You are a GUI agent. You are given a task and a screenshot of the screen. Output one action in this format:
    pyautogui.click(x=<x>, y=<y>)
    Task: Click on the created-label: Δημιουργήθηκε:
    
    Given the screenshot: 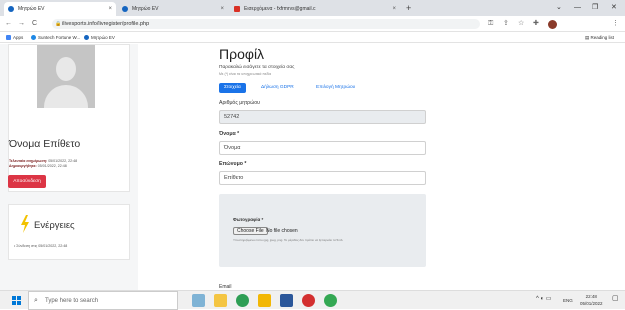 What is the action you would take?
    pyautogui.click(x=23, y=166)
    